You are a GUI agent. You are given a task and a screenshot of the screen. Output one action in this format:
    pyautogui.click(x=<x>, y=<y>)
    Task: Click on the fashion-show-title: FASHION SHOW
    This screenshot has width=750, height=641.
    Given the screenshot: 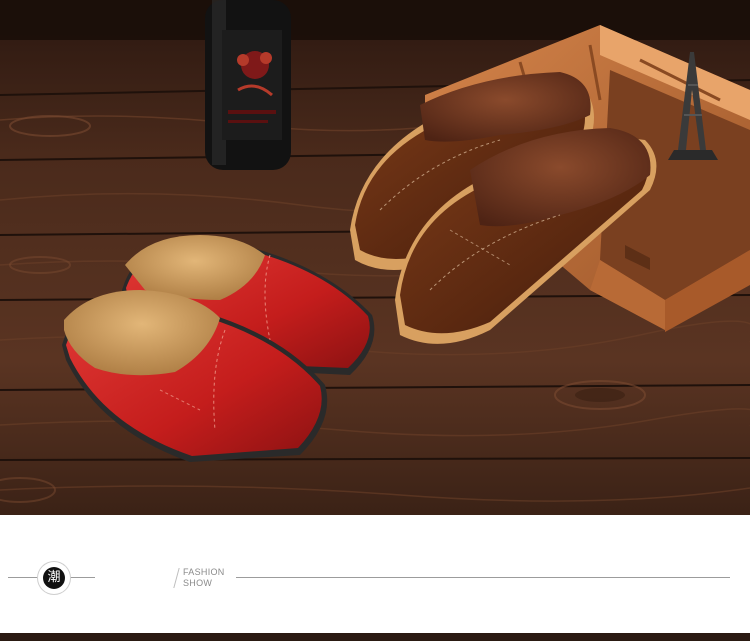 What is the action you would take?
    pyautogui.click(x=206, y=578)
    